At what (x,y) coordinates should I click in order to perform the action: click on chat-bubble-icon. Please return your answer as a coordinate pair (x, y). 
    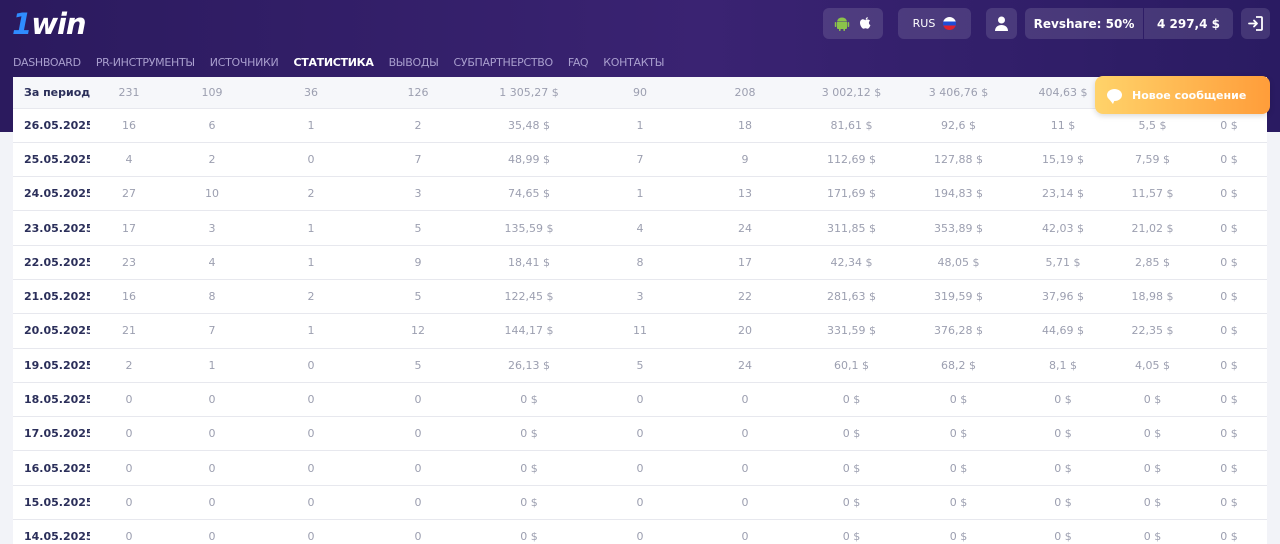
    Looking at the image, I should click on (1114, 96).